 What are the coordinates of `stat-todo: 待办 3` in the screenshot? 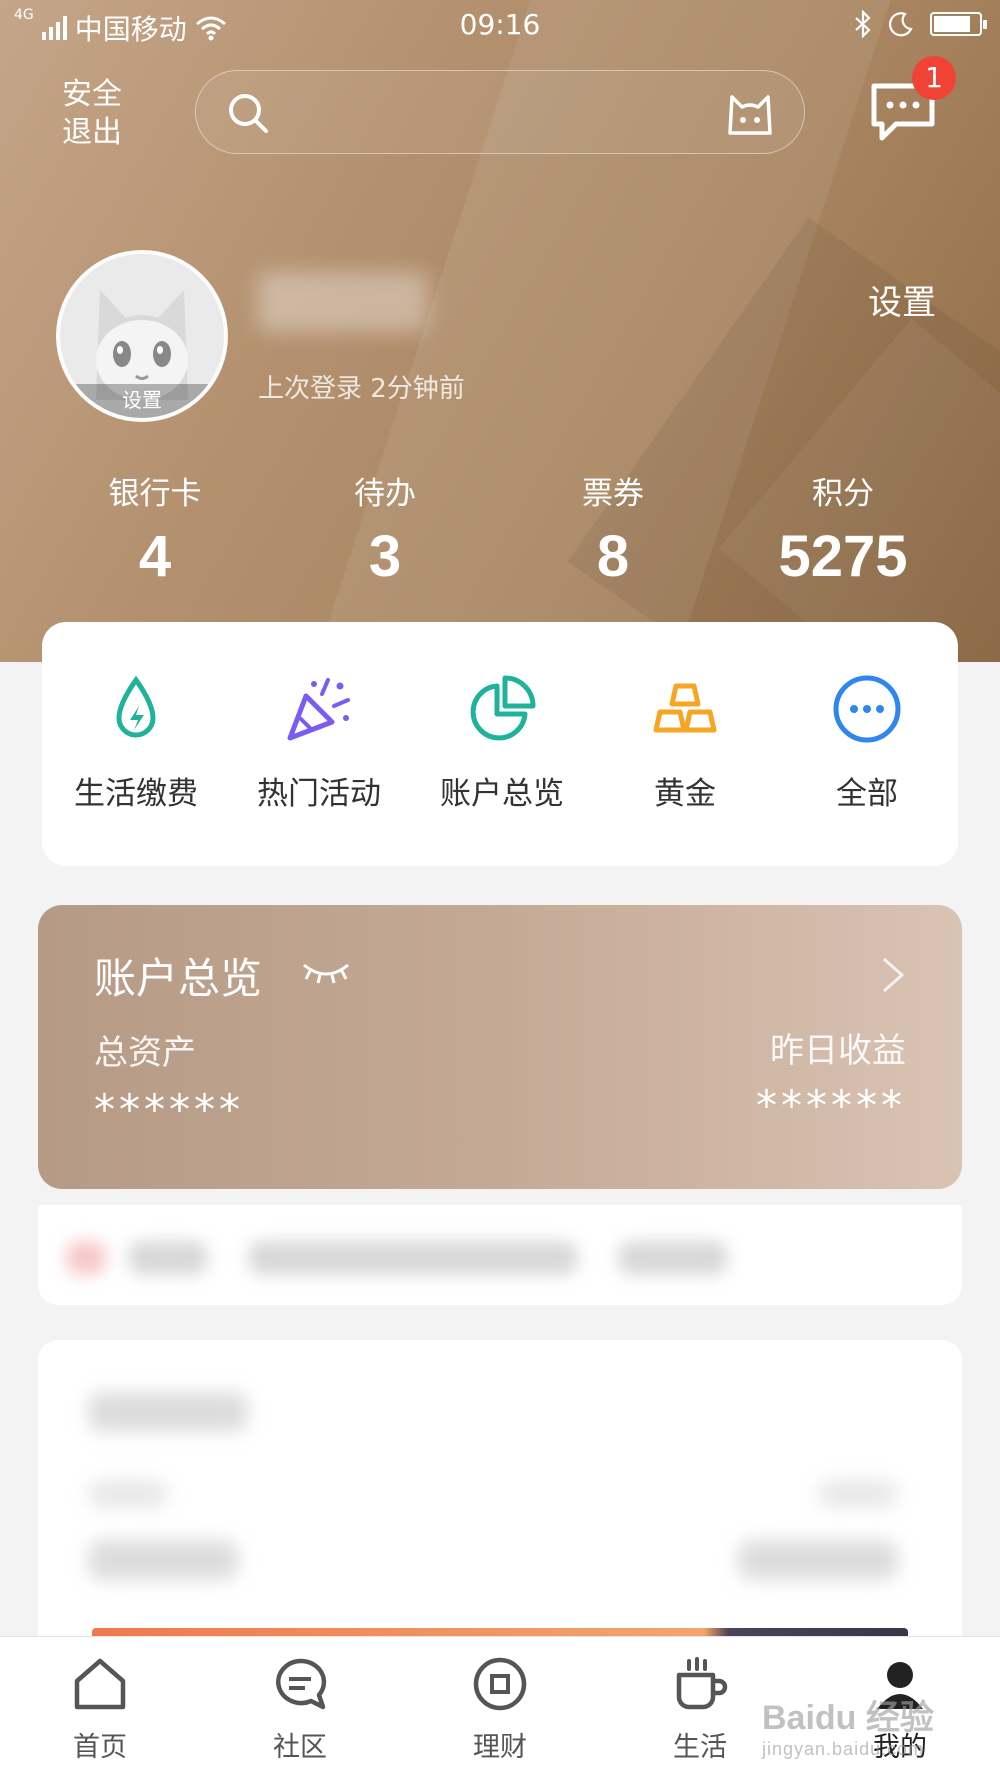 It's located at (385, 529).